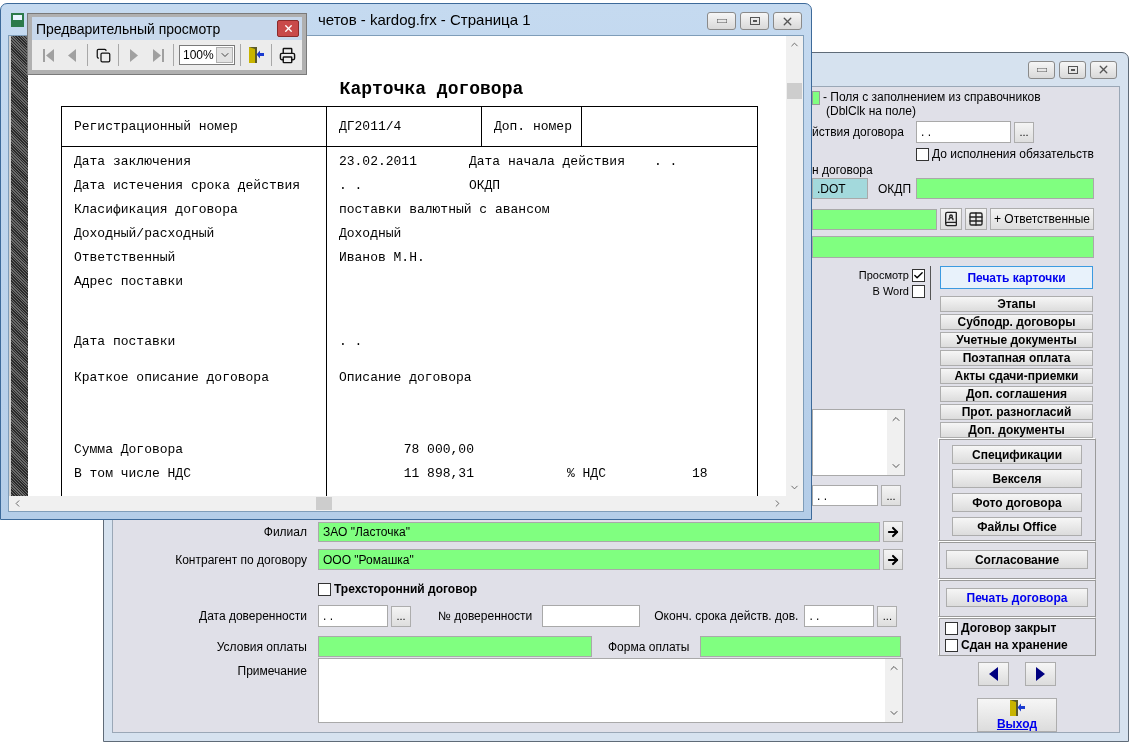 The height and width of the screenshot is (744, 1131). I want to click on pages-icon, so click(103, 55).